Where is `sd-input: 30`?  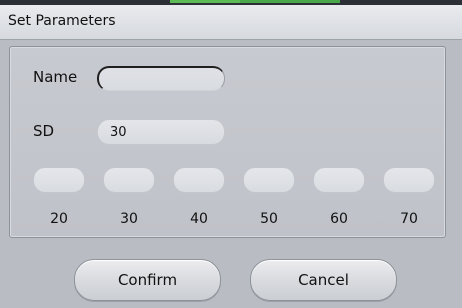
sd-input: 30 is located at coordinates (161, 132).